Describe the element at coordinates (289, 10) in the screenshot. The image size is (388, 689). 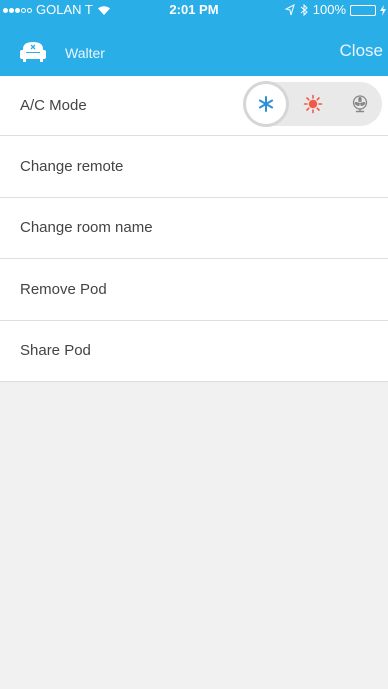
I see `location-arrow-icon` at that location.